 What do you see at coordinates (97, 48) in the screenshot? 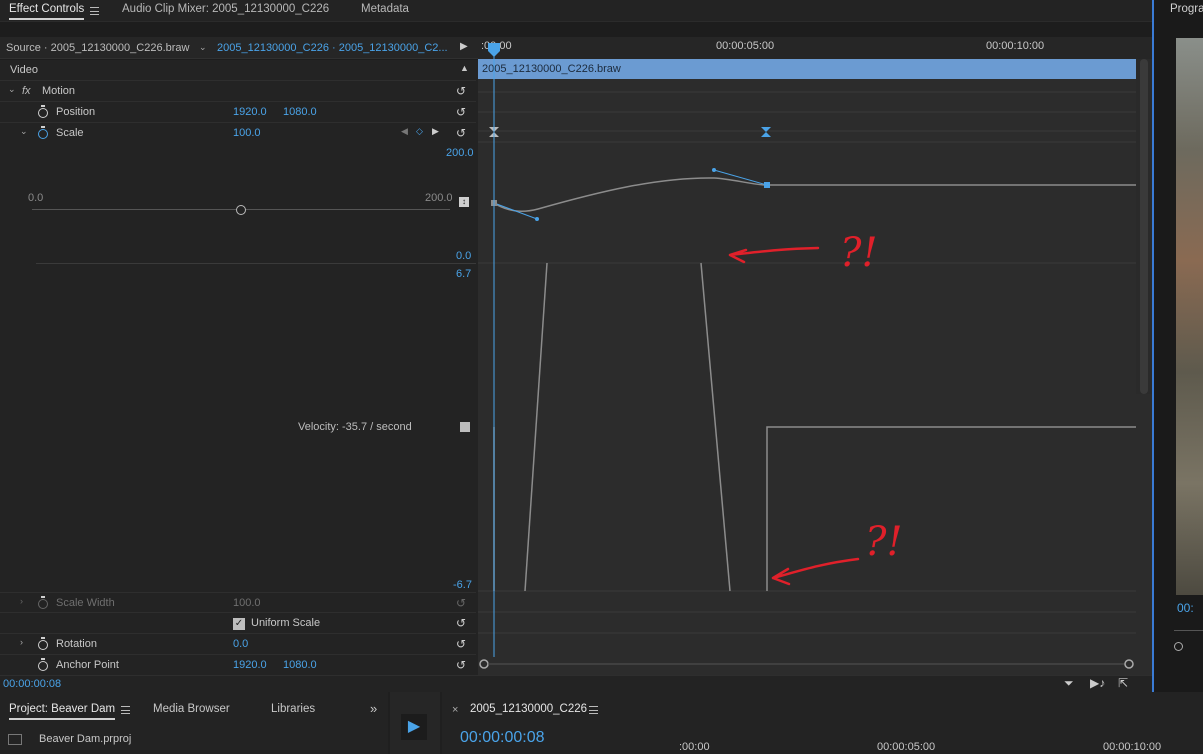
I see `source-clip-label: Source · 2005_12130000_C226.braw` at bounding box center [97, 48].